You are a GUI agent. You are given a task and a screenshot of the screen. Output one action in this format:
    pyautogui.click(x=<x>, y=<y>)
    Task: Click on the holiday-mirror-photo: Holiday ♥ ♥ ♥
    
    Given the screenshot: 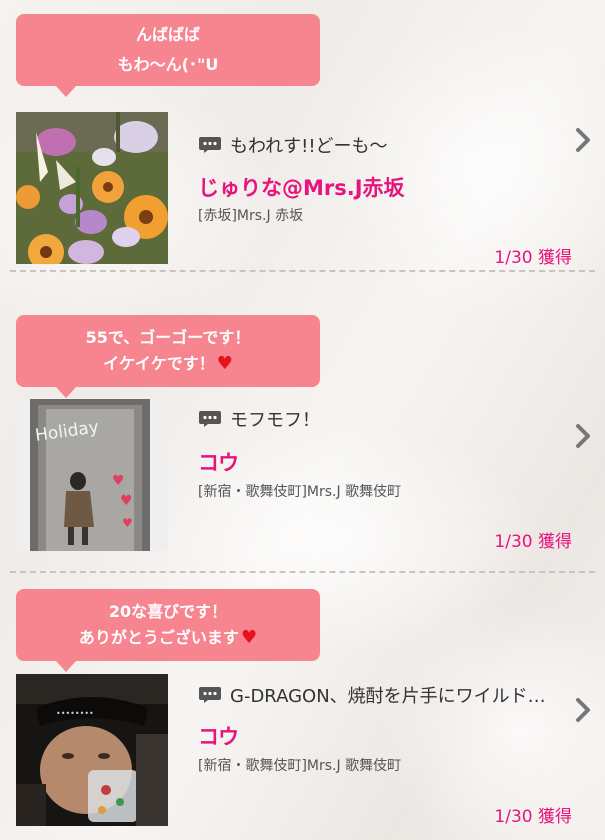 What is the action you would take?
    pyautogui.click(x=92, y=475)
    